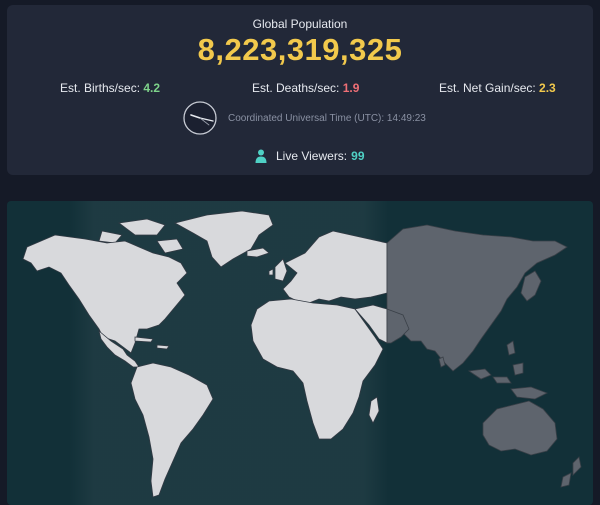  Describe the element at coordinates (200, 118) in the screenshot. I see `analog-clock-icon` at that location.